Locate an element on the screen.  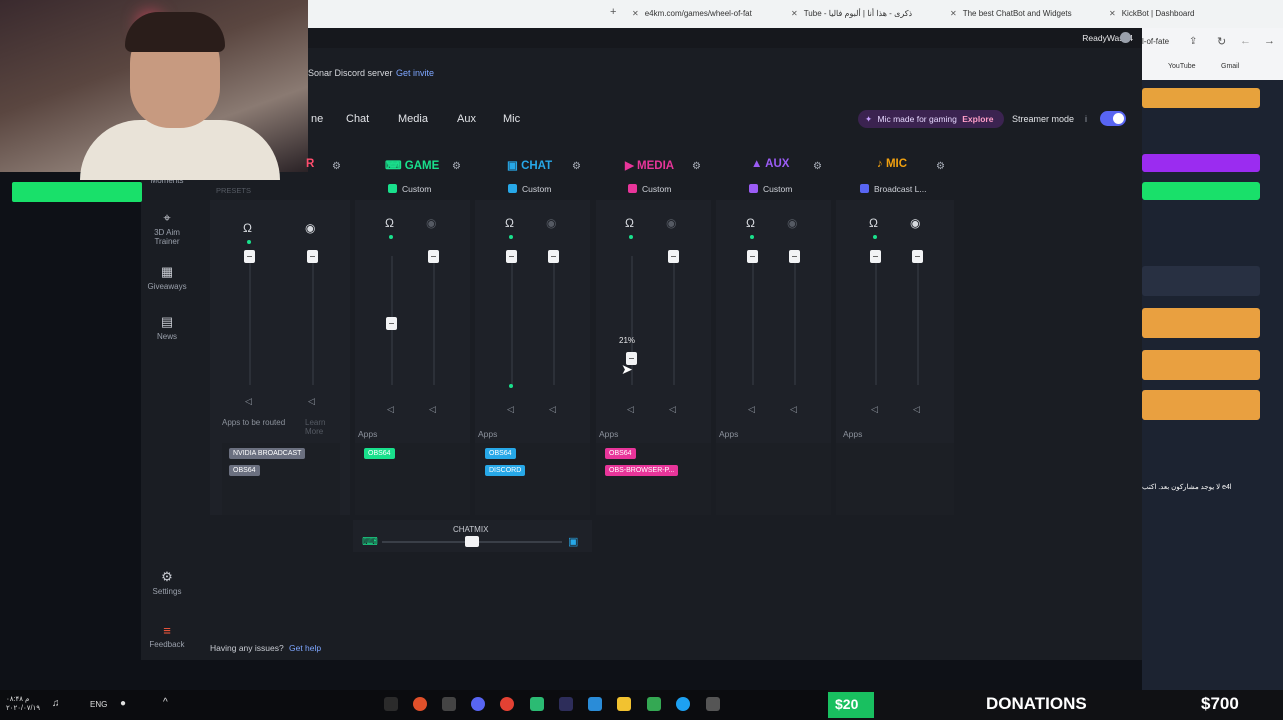
bookmark-gmail: Gmail is located at coordinates (1230, 66).